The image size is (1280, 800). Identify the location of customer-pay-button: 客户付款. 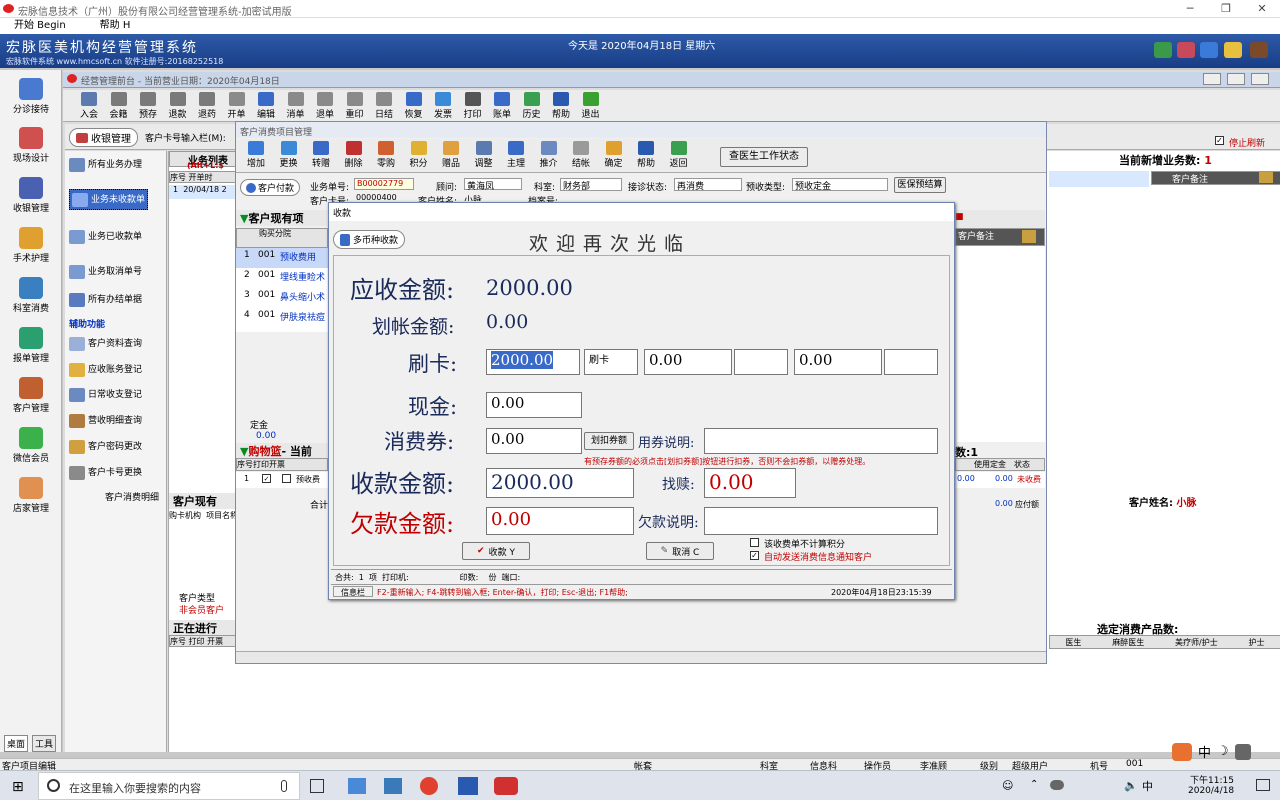
(270, 187).